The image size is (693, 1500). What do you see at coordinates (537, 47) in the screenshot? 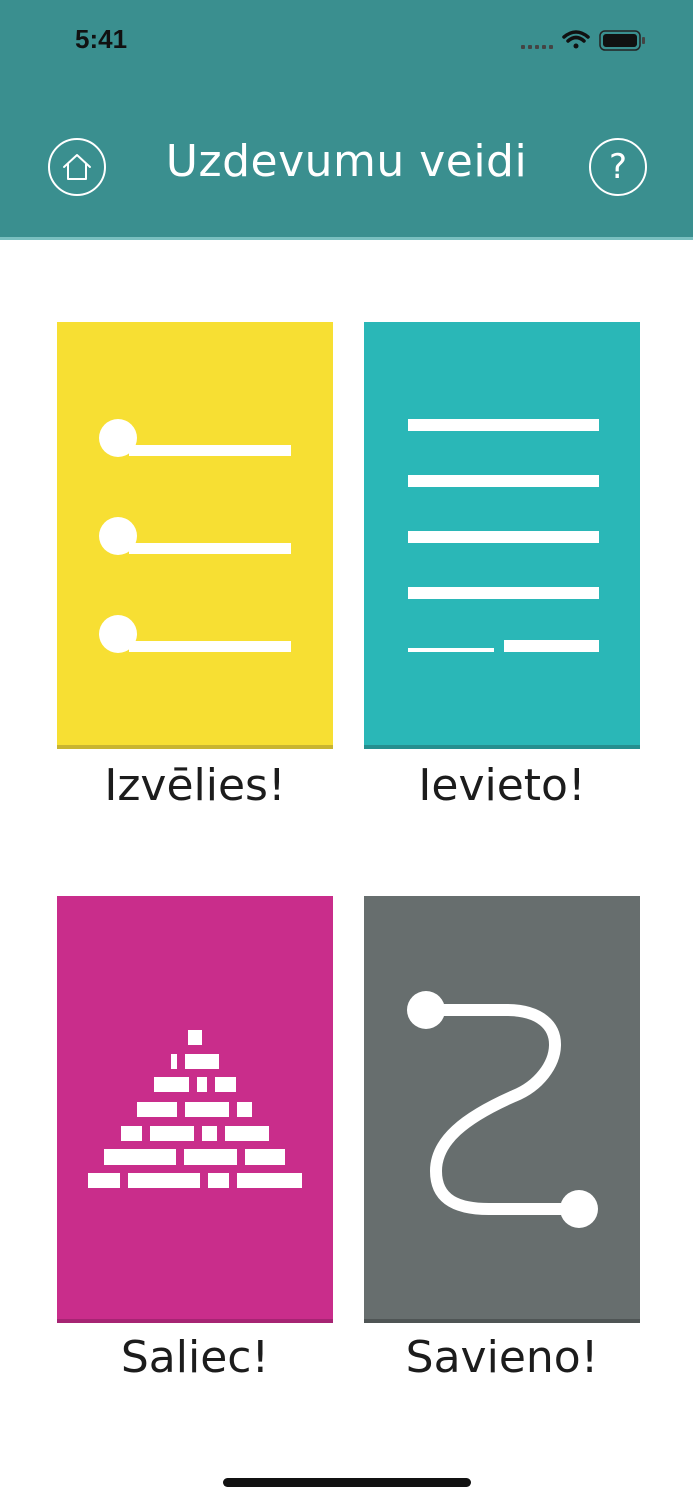
I see `signal-icon` at bounding box center [537, 47].